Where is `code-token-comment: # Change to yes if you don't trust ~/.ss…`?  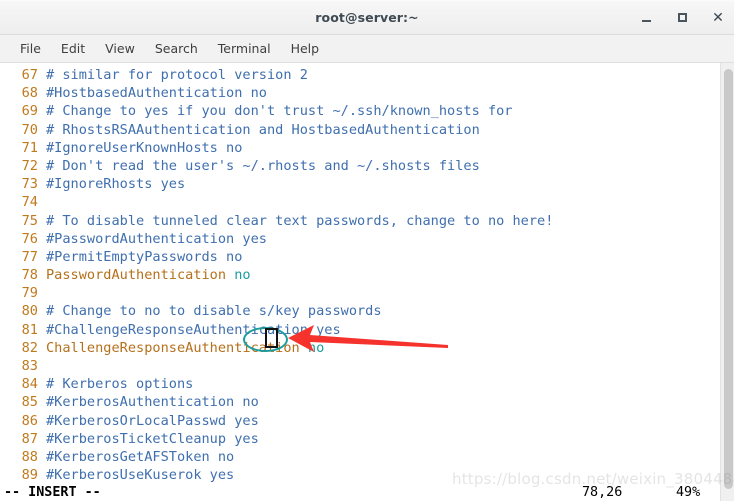 code-token-comment: # Change to yes if you don't trust ~/.ss… is located at coordinates (279, 111).